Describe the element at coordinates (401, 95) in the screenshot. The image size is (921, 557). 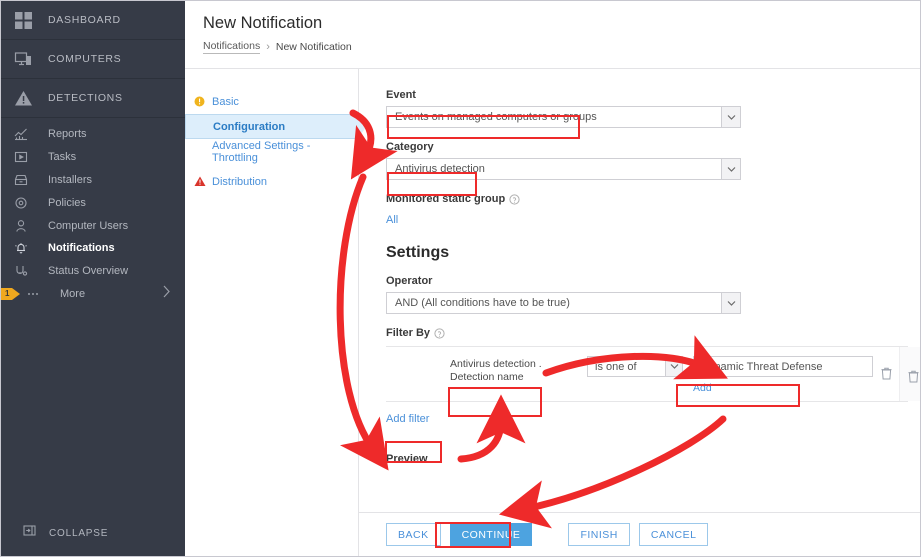
I see `event-label: Event` at that location.